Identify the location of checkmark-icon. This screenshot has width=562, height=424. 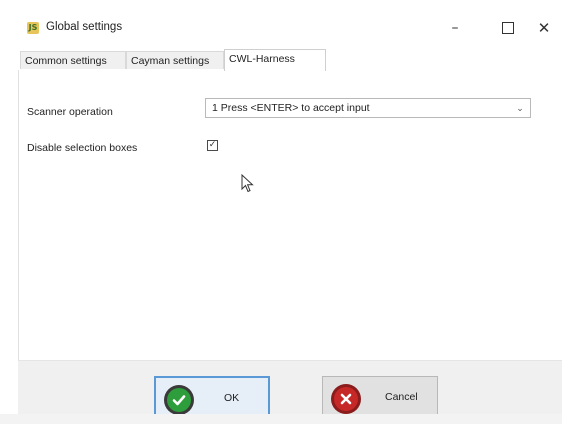
(179, 400).